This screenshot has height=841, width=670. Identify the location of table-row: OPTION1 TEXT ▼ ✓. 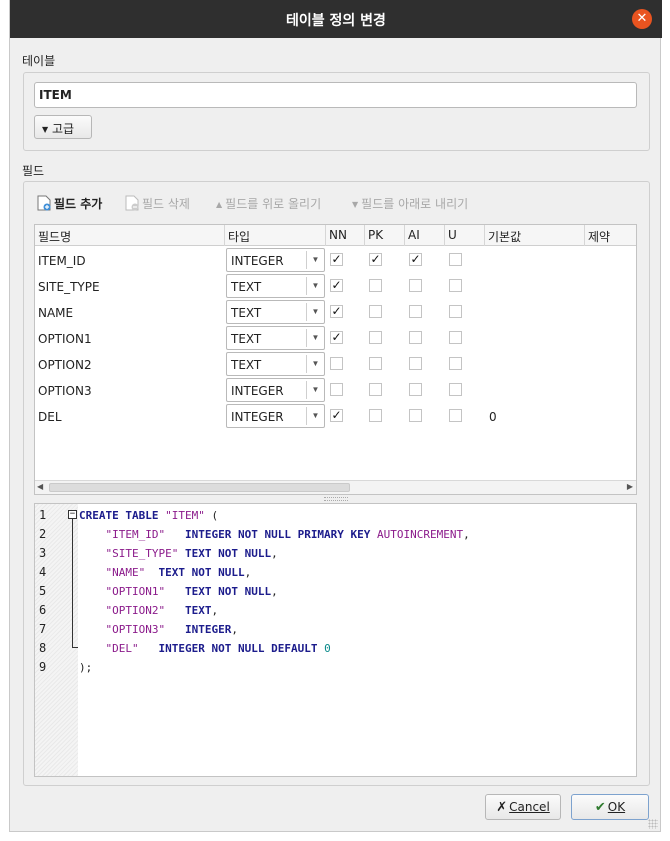
(335, 338).